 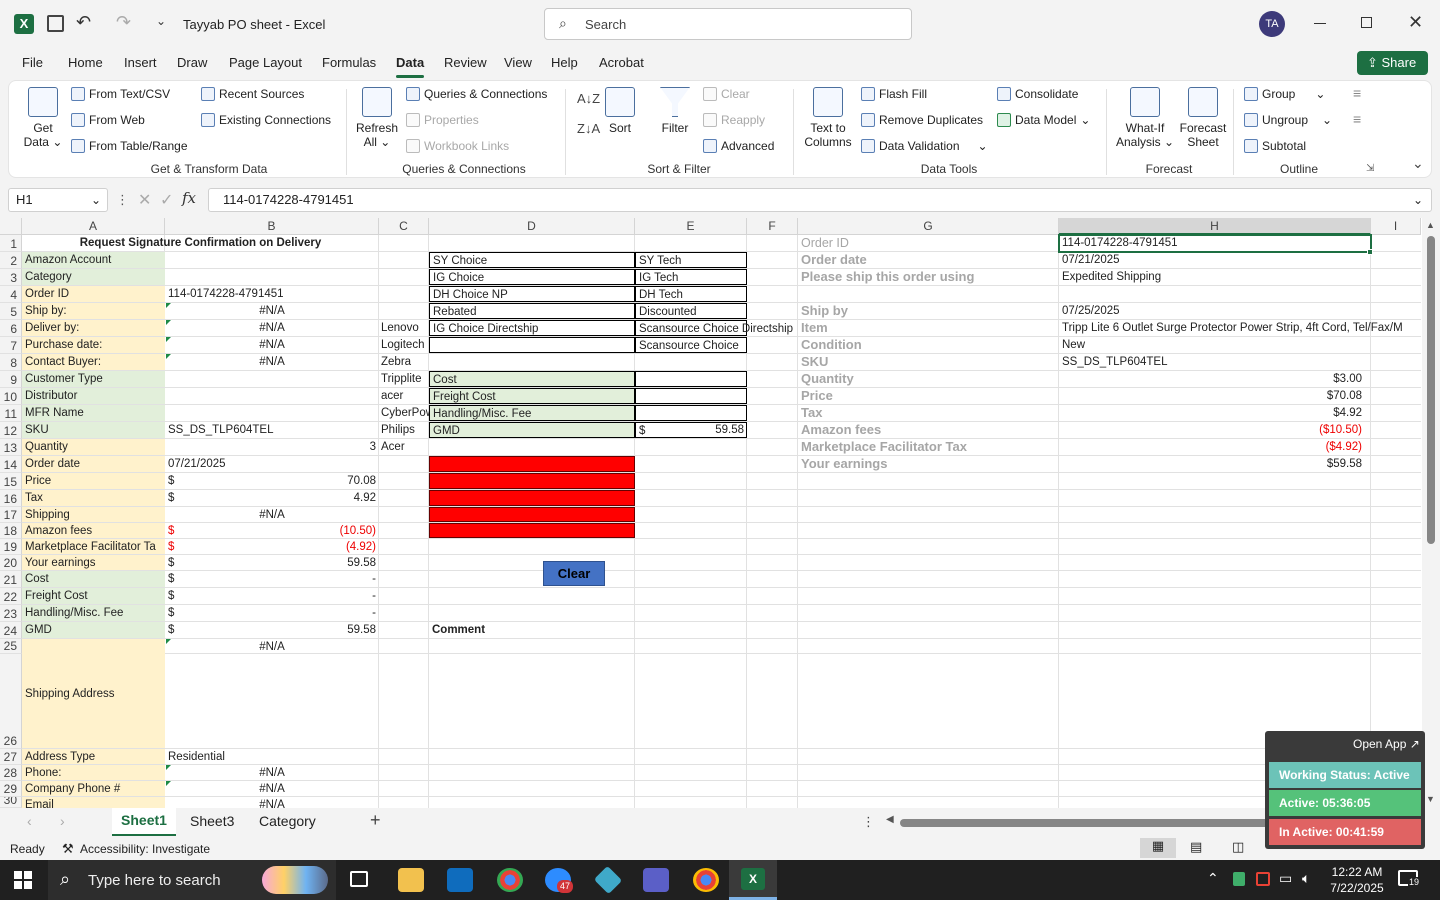 What do you see at coordinates (574, 573) in the screenshot?
I see `clear-button: Clear` at bounding box center [574, 573].